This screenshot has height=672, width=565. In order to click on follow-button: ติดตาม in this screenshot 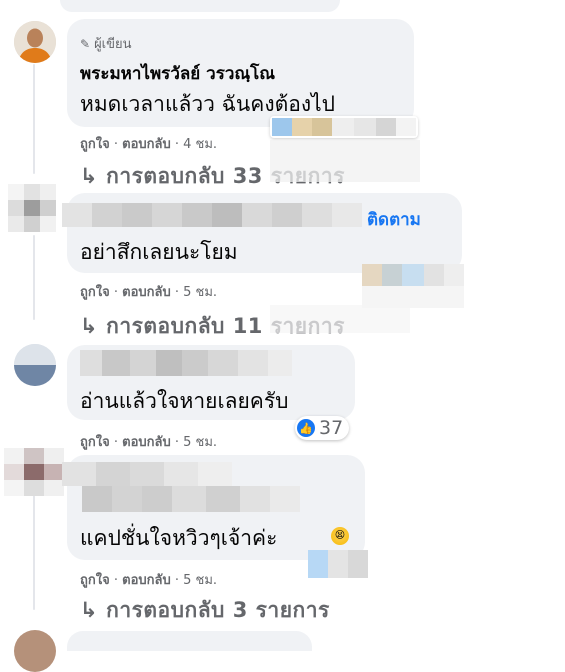, I will do `click(394, 219)`.